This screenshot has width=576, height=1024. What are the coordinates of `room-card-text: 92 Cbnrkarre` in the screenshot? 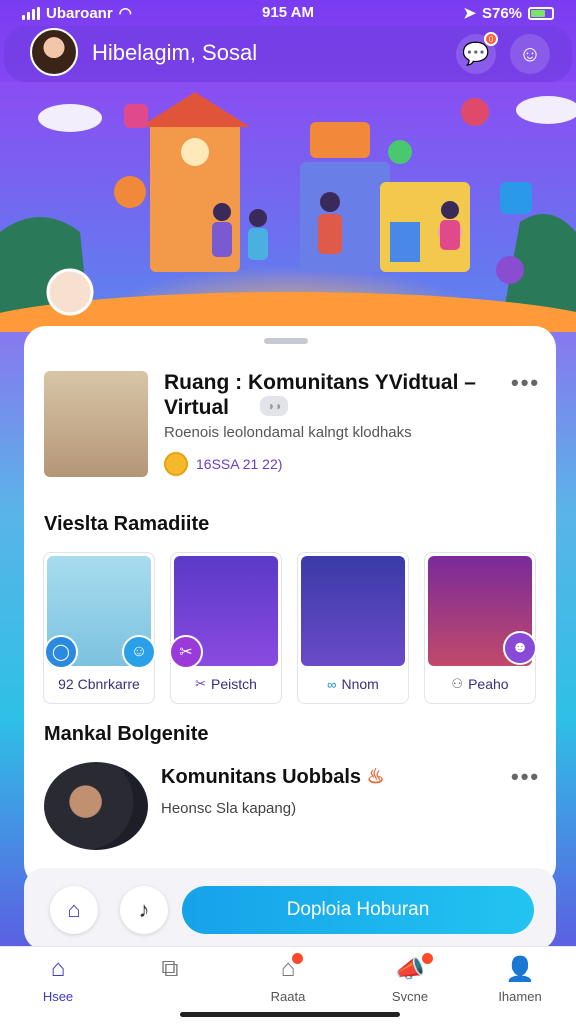 It's located at (99, 684).